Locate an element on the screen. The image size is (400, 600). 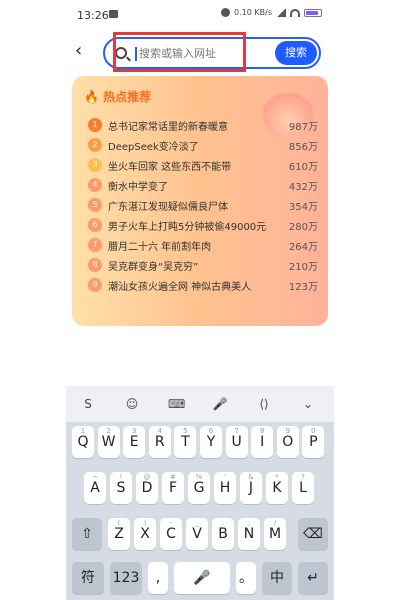
key-c: -C is located at coordinates (171, 534).